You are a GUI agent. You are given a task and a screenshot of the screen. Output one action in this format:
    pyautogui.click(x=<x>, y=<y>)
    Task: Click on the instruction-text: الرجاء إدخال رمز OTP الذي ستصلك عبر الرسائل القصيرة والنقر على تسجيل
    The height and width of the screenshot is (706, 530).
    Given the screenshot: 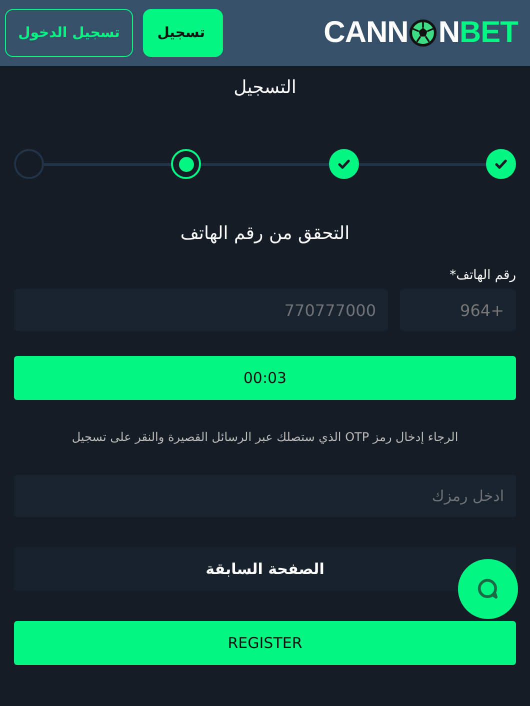 What is the action you would take?
    pyautogui.click(x=265, y=437)
    